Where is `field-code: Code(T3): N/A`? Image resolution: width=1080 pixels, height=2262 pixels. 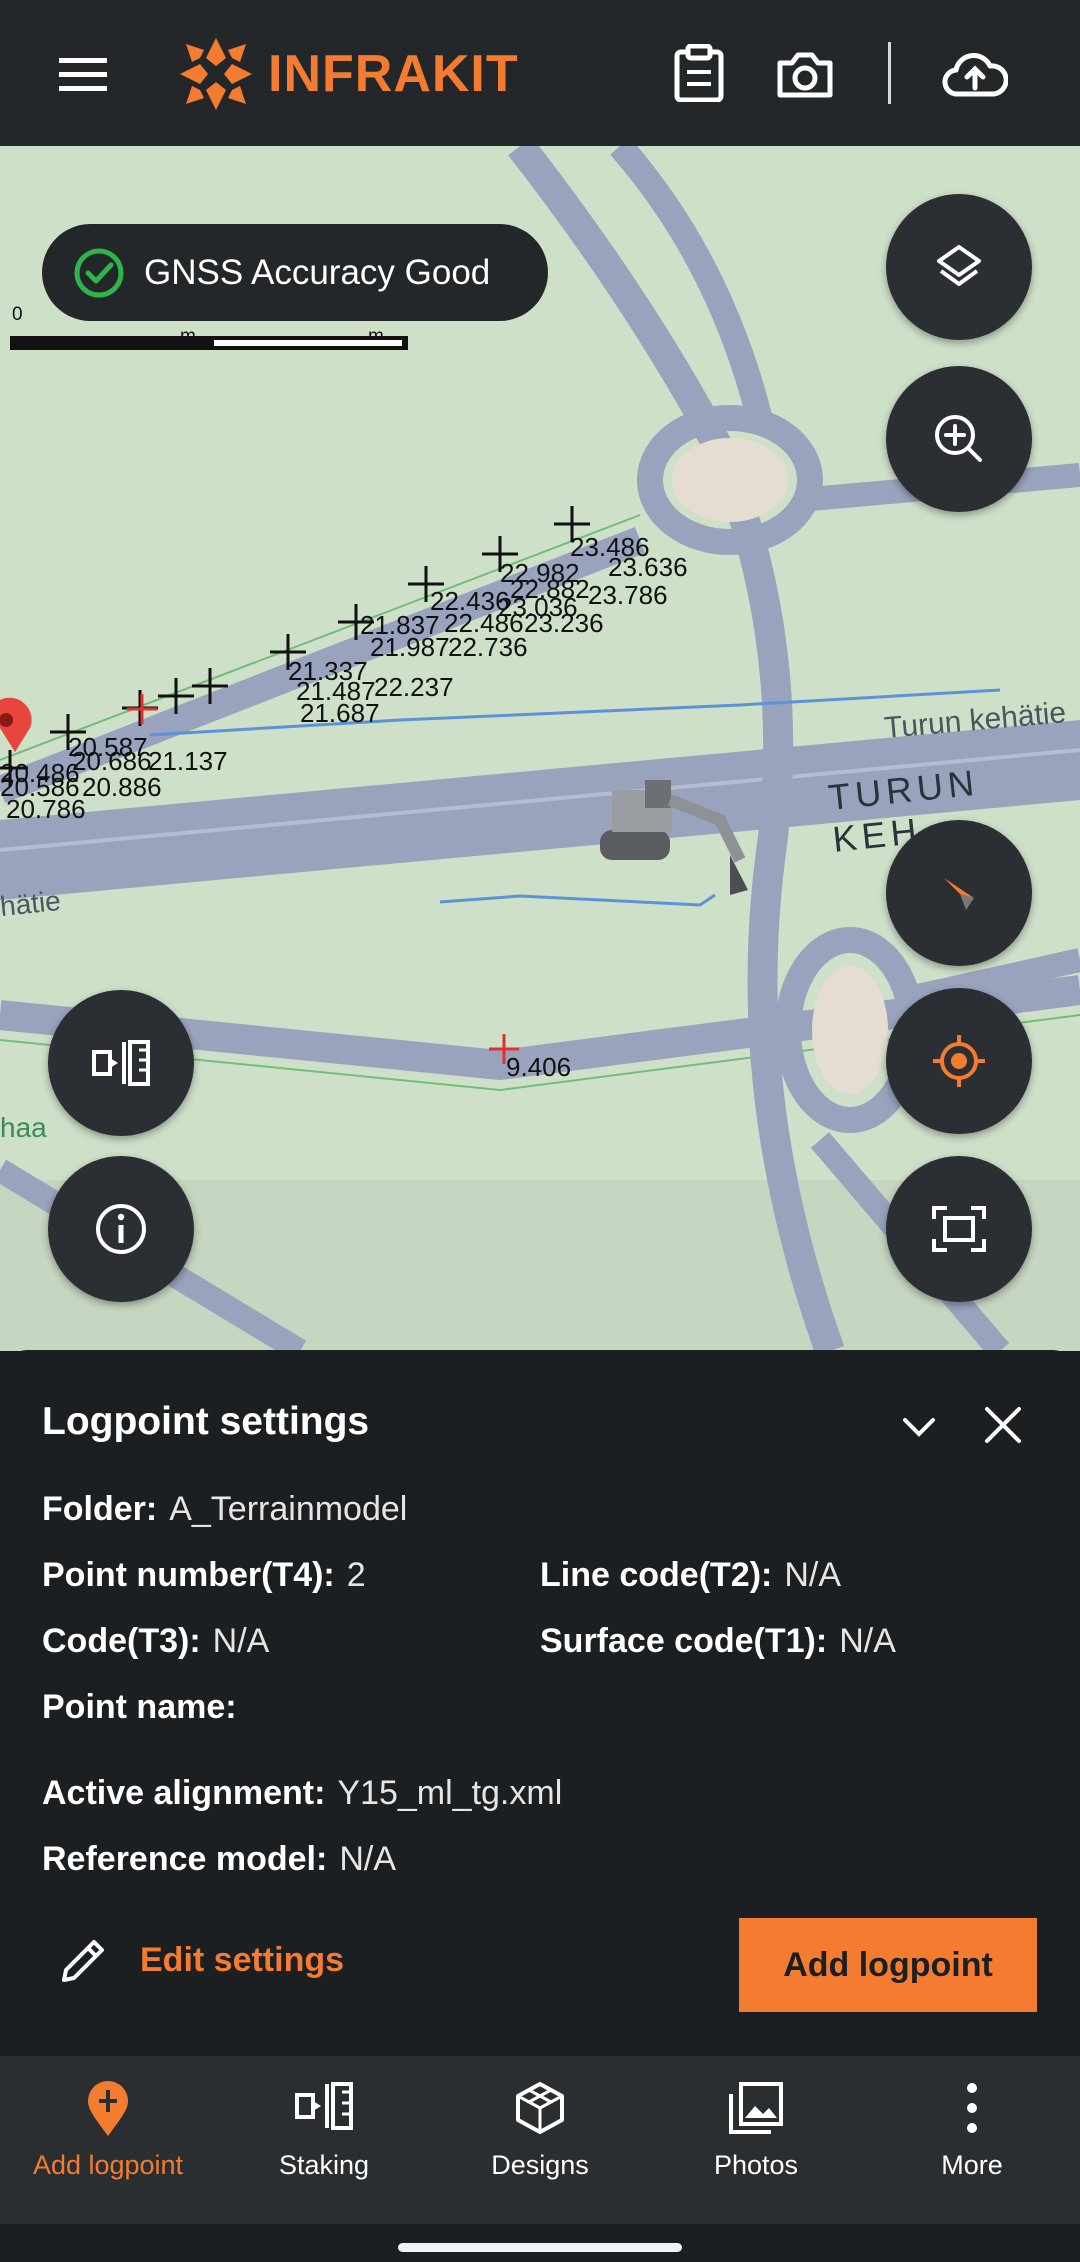
field-code: Code(T3): N/A is located at coordinates (155, 1641).